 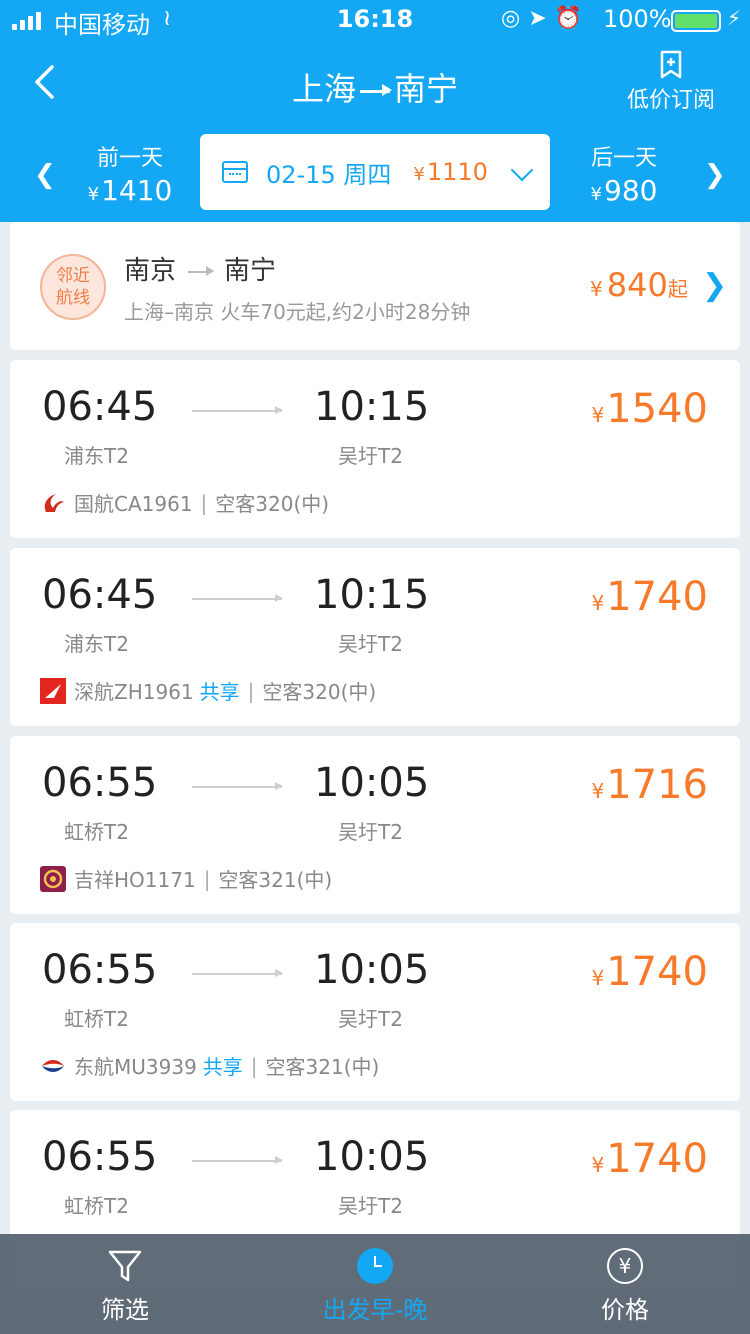 What do you see at coordinates (623, 158) in the screenshot?
I see `next-day-label: 后一天` at bounding box center [623, 158].